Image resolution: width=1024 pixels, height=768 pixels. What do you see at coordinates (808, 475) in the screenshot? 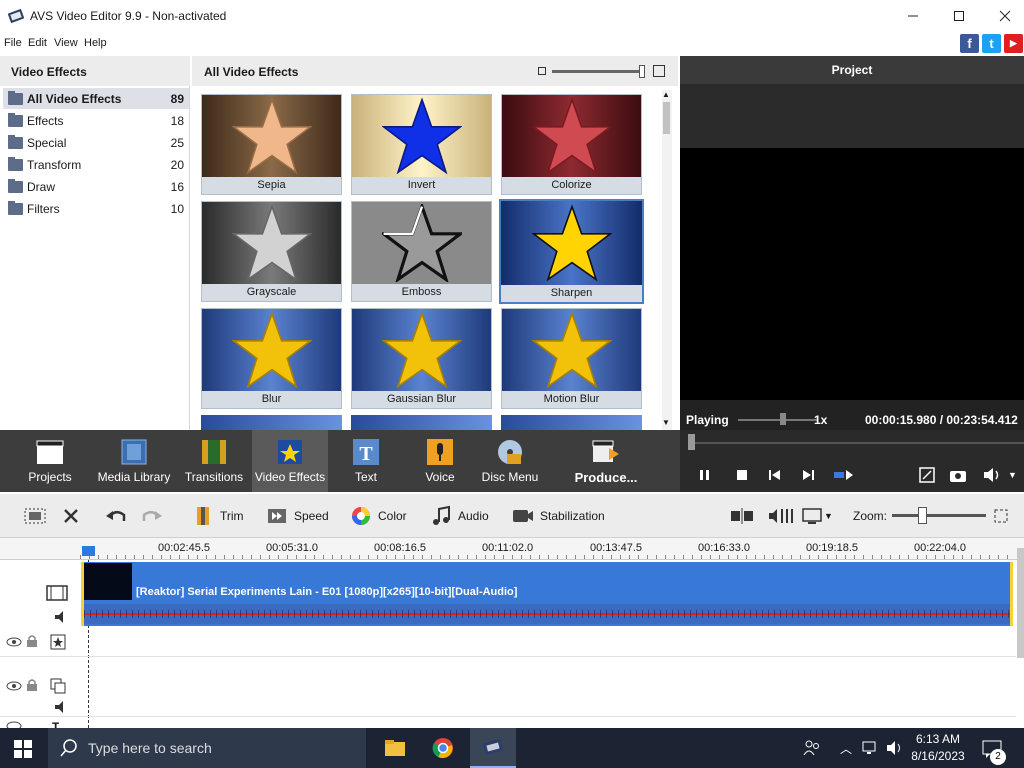
I see `next-frame-icon` at bounding box center [808, 475].